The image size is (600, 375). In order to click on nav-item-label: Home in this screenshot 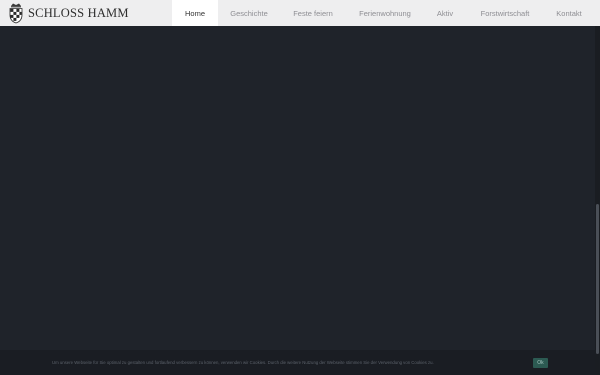, I will do `click(194, 13)`.